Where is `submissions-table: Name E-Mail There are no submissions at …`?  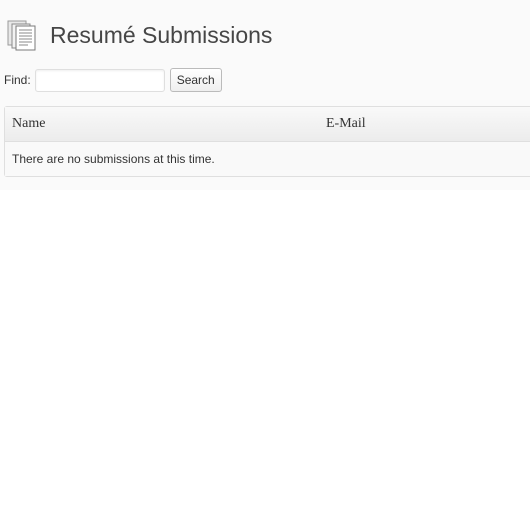
submissions-table: Name E-Mail There are no submissions at … is located at coordinates (267, 141).